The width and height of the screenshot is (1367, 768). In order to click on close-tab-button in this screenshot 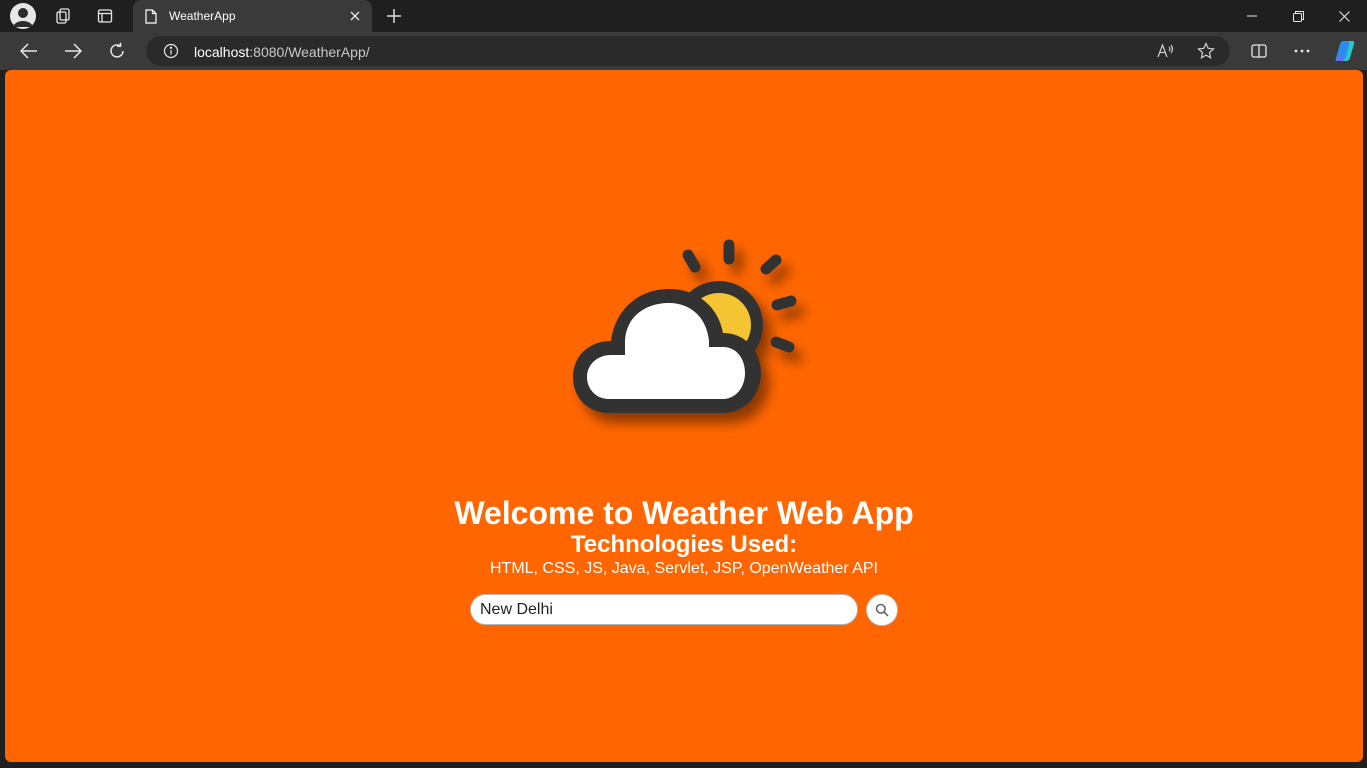, I will do `click(355, 16)`.